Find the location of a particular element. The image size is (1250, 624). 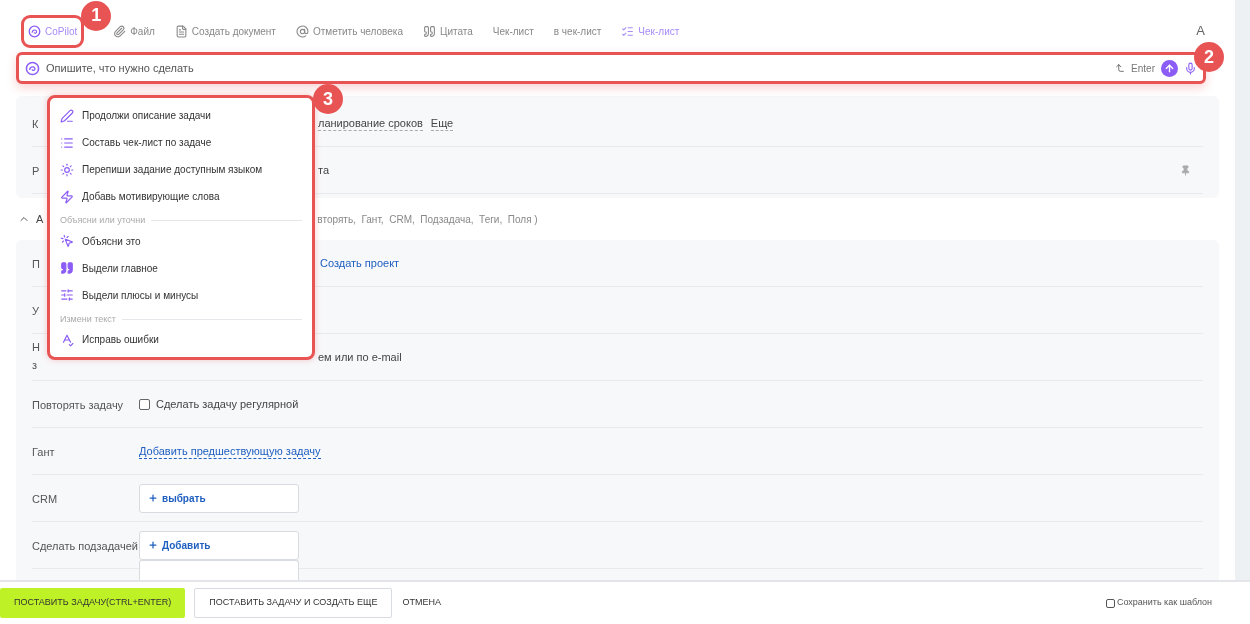

option-link: ланирование сроков is located at coordinates (370, 123).